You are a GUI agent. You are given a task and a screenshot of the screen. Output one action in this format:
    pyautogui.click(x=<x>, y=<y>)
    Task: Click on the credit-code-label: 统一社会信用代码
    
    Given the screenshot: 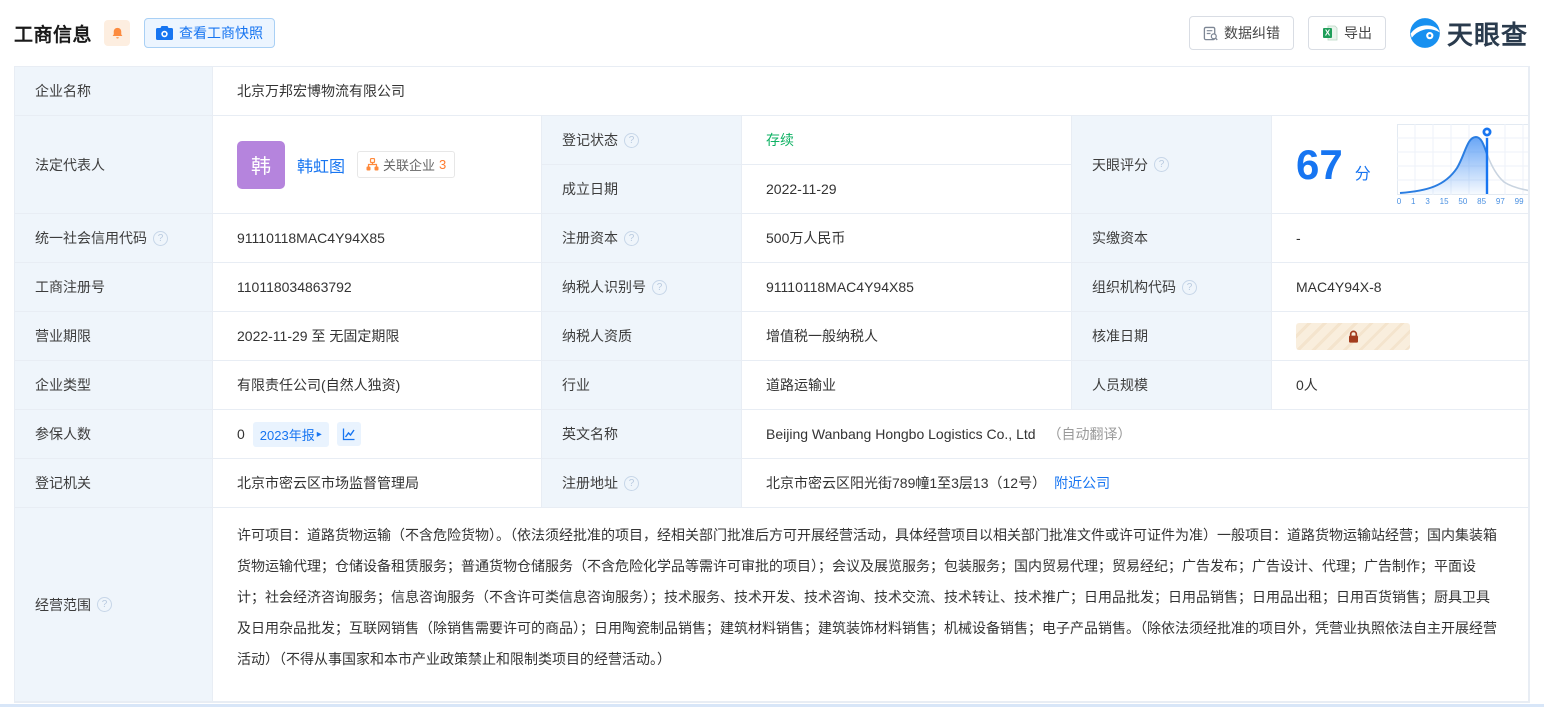 What is the action you would take?
    pyautogui.click(x=114, y=238)
    